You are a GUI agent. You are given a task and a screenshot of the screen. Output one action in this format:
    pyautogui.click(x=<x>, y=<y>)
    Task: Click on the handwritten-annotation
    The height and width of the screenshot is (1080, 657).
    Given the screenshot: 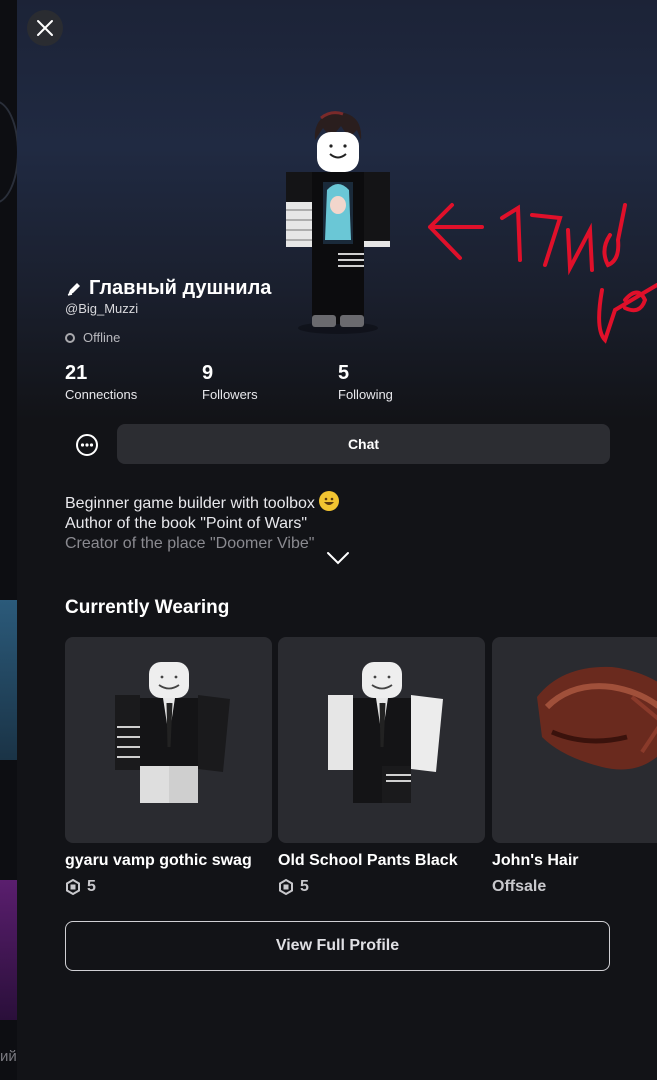 What is the action you would take?
    pyautogui.click(x=542, y=273)
    